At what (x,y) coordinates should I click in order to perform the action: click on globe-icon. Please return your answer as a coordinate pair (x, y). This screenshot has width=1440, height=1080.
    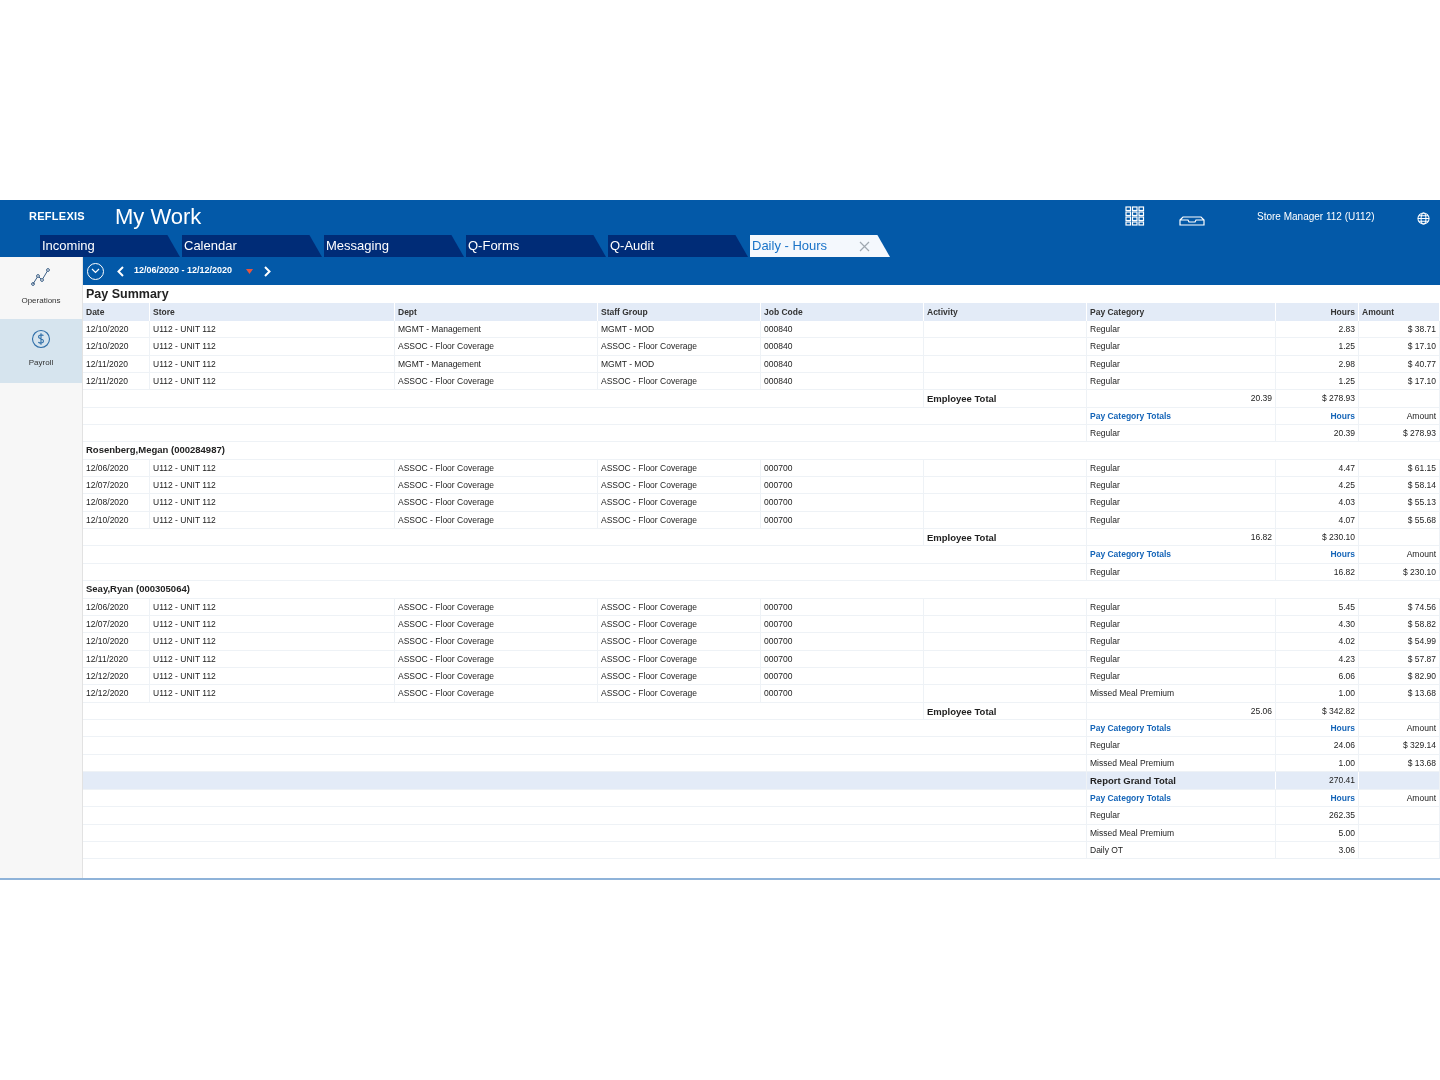
    Looking at the image, I should click on (1423, 218).